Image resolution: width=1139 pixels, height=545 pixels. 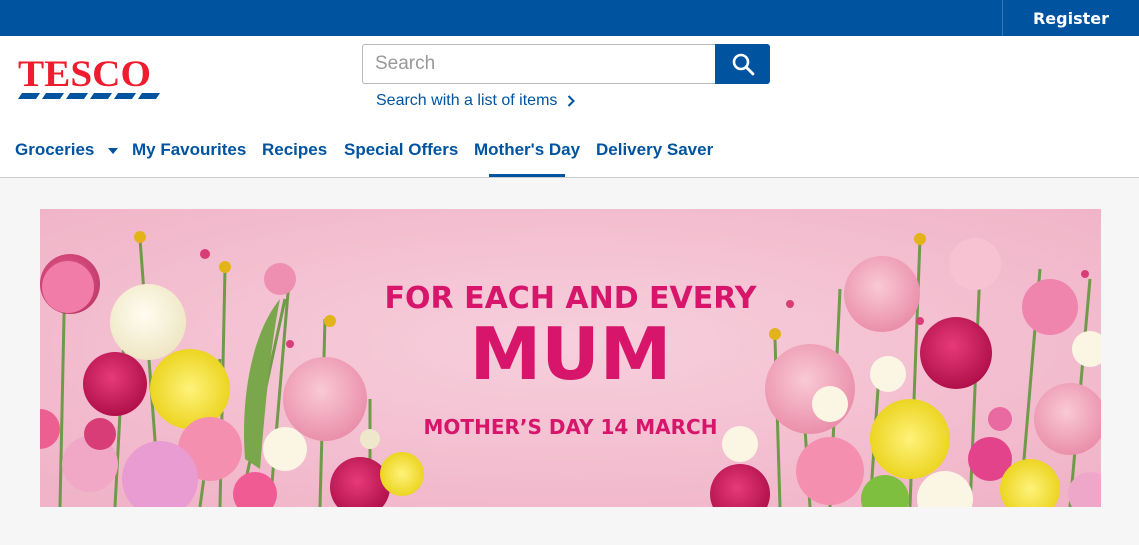 I want to click on nav-item-label: Delivery Saver, so click(x=655, y=149).